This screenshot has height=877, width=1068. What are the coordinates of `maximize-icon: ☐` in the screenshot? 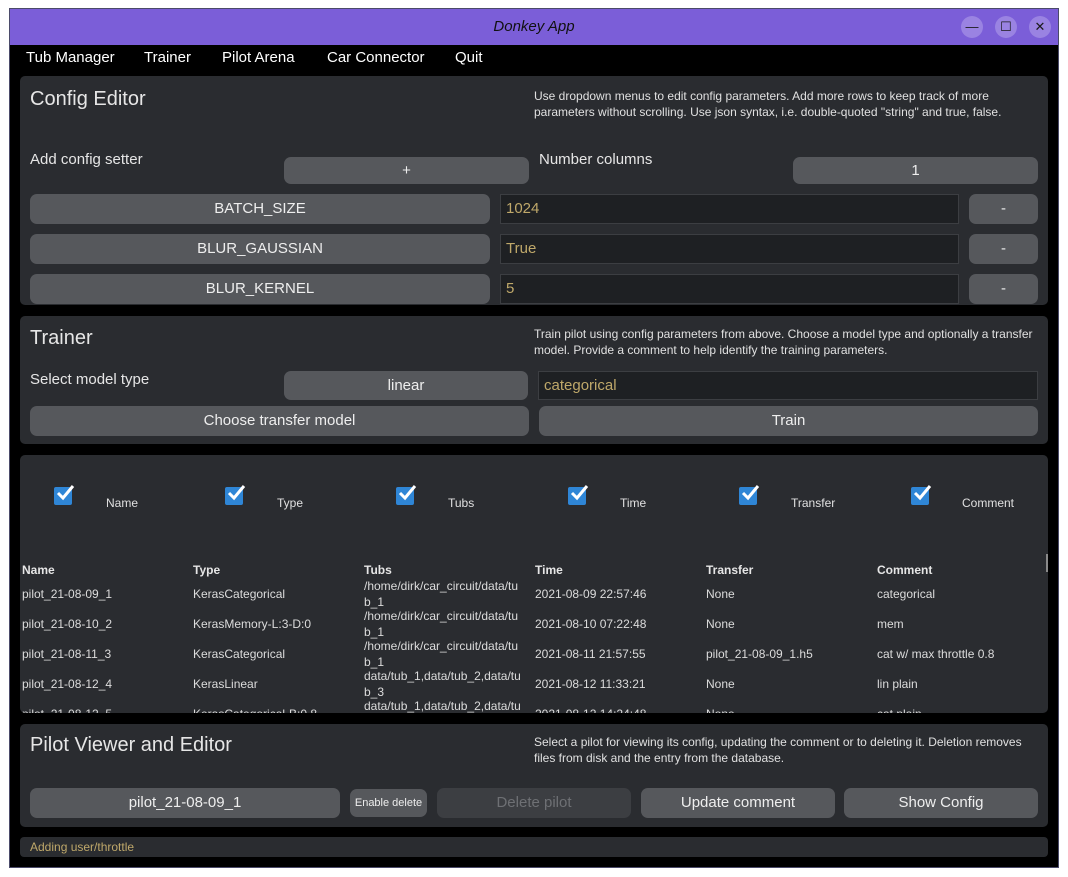 It's located at (1006, 27).